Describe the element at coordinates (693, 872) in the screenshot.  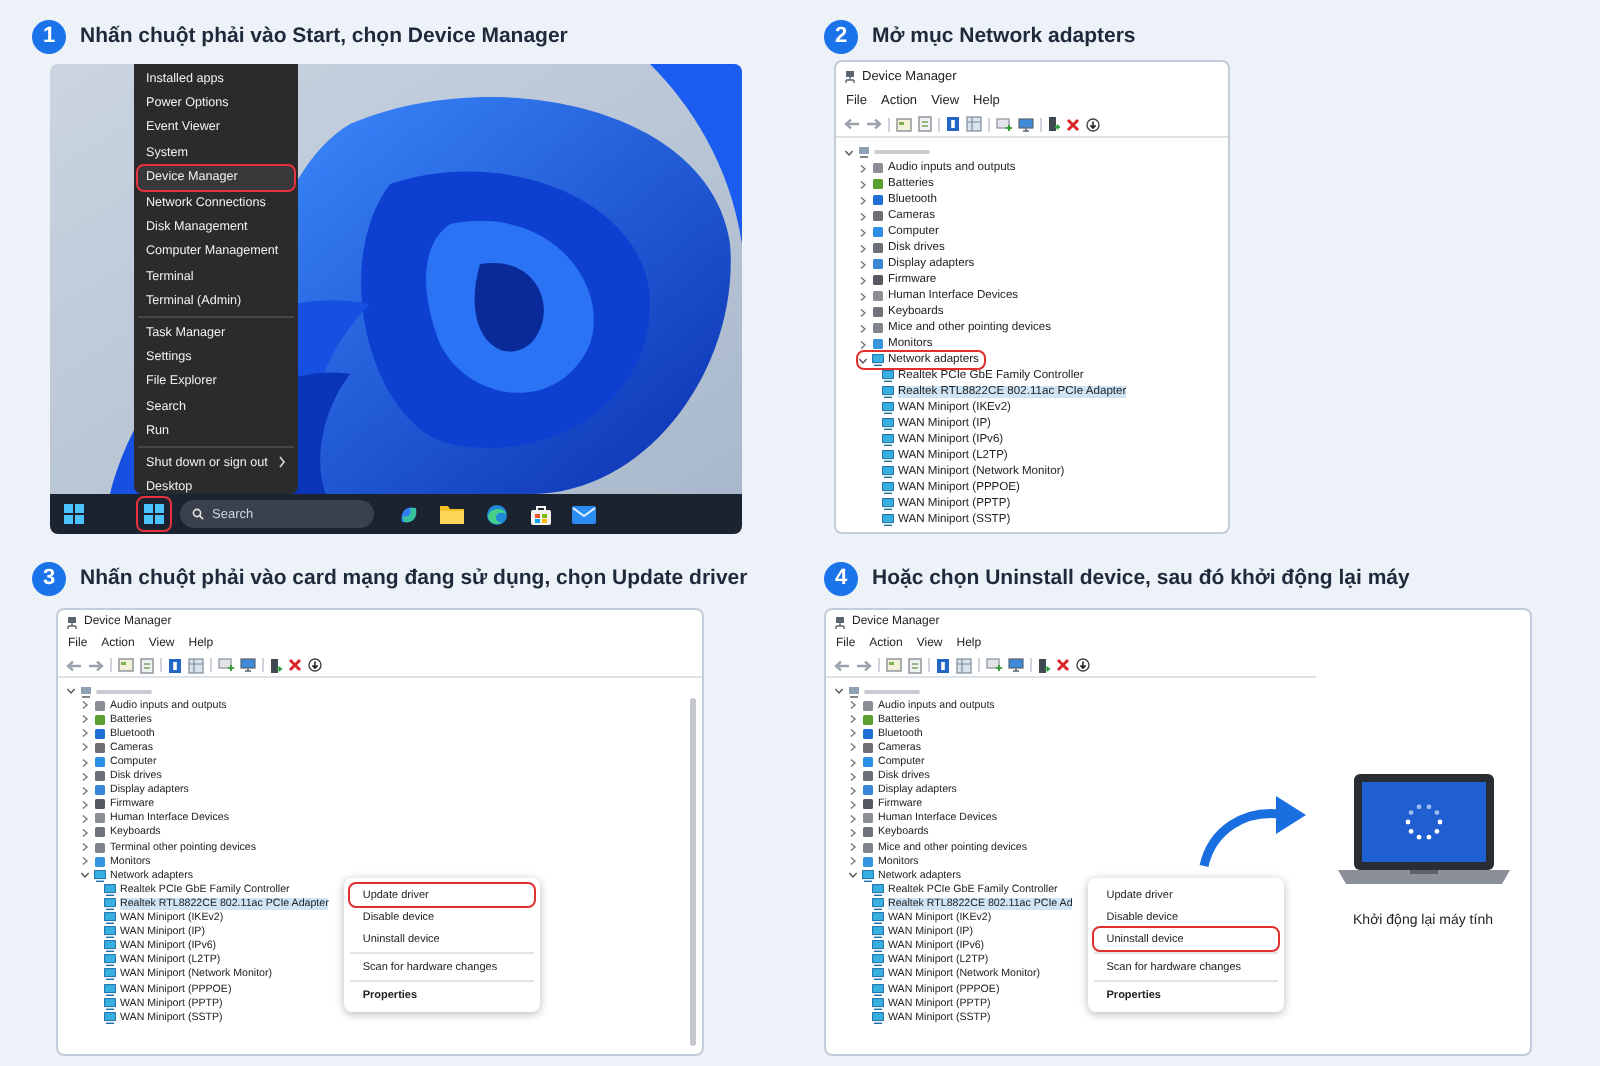
I see `scrollbar` at that location.